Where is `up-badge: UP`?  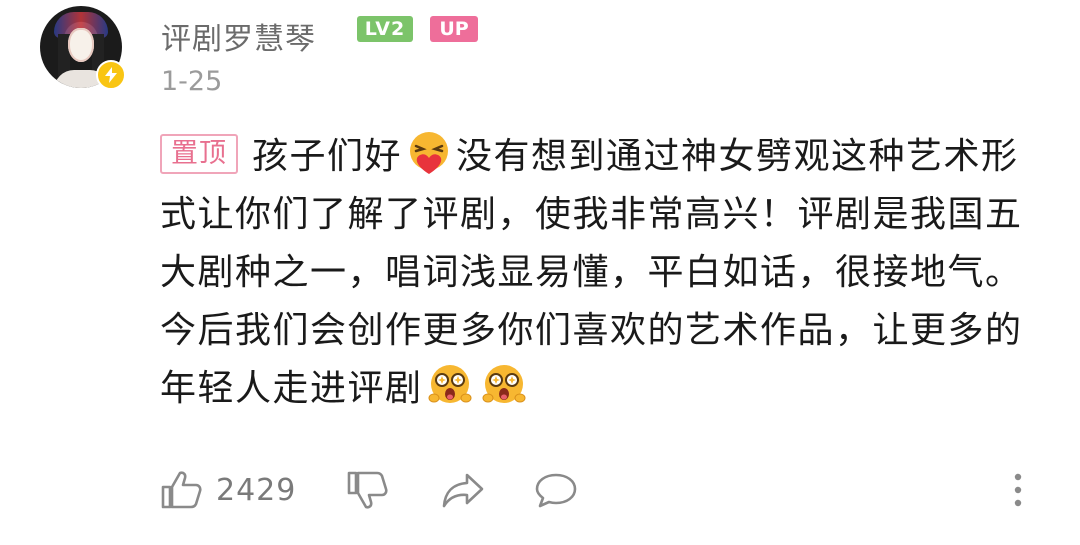 up-badge: UP is located at coordinates (454, 29).